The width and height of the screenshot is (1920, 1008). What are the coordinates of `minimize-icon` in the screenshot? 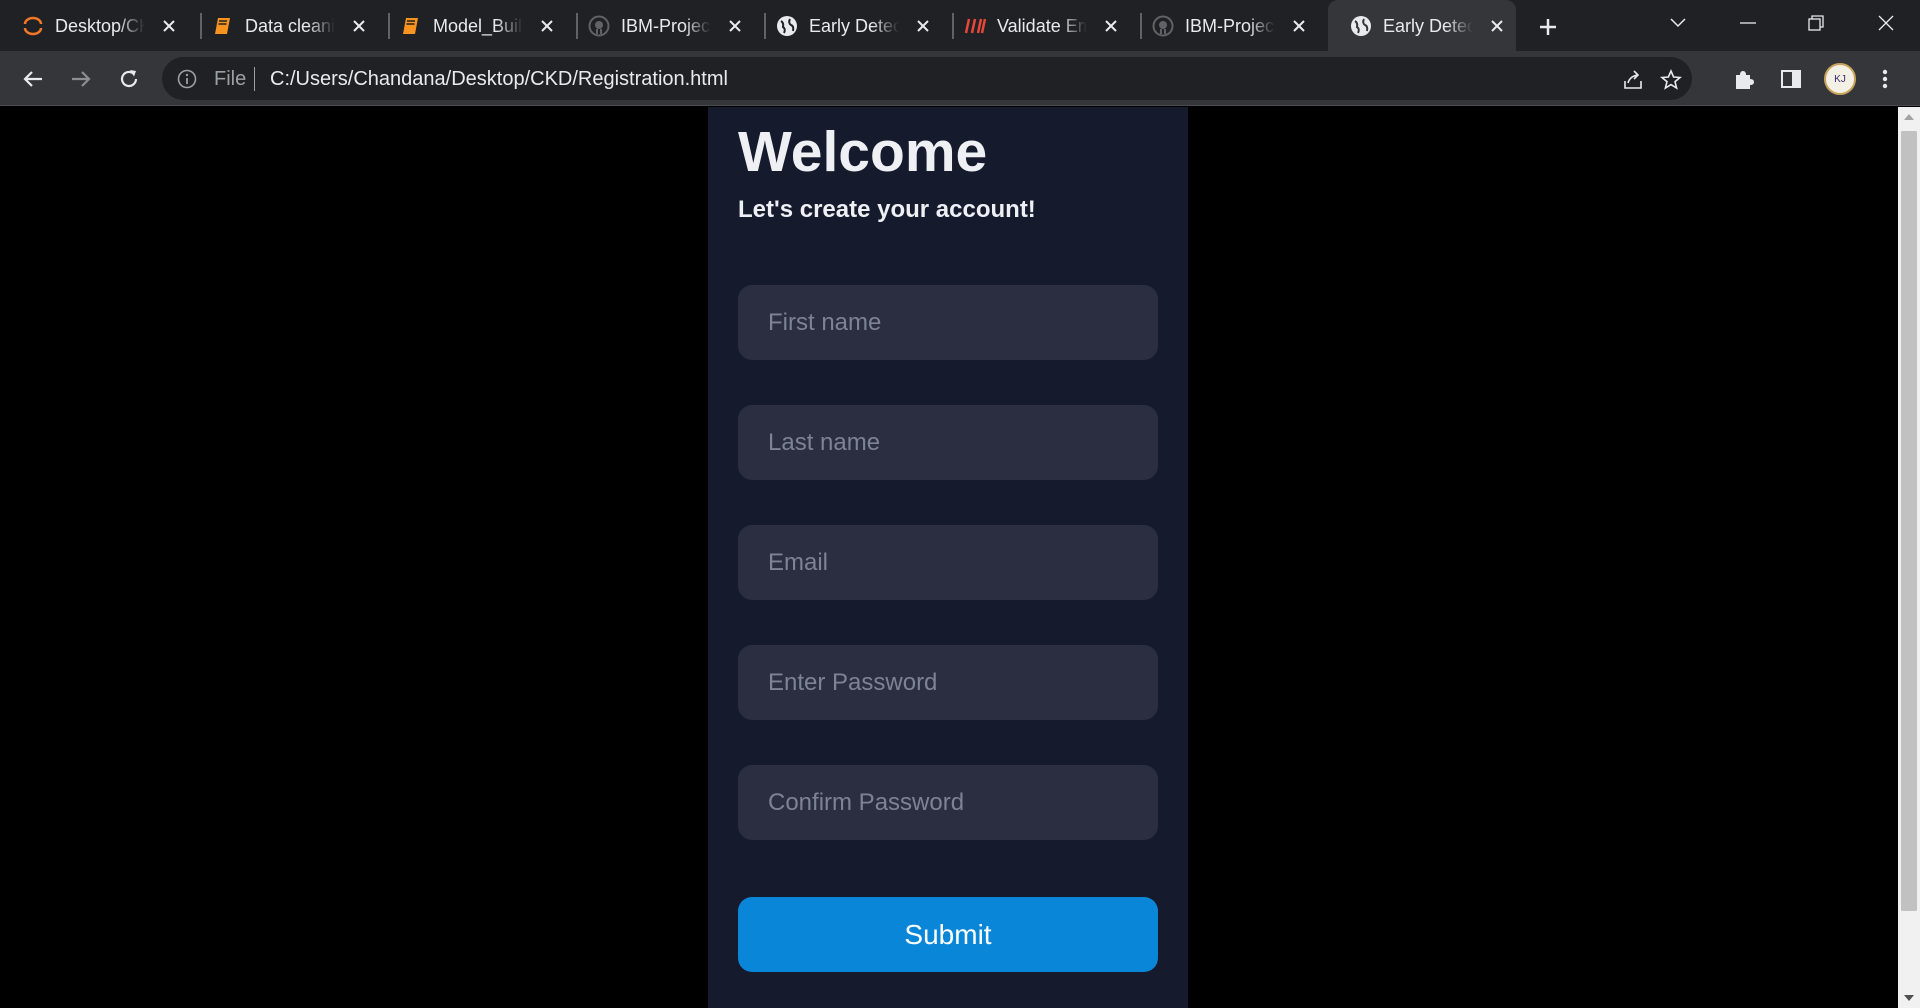 It's located at (1748, 23).